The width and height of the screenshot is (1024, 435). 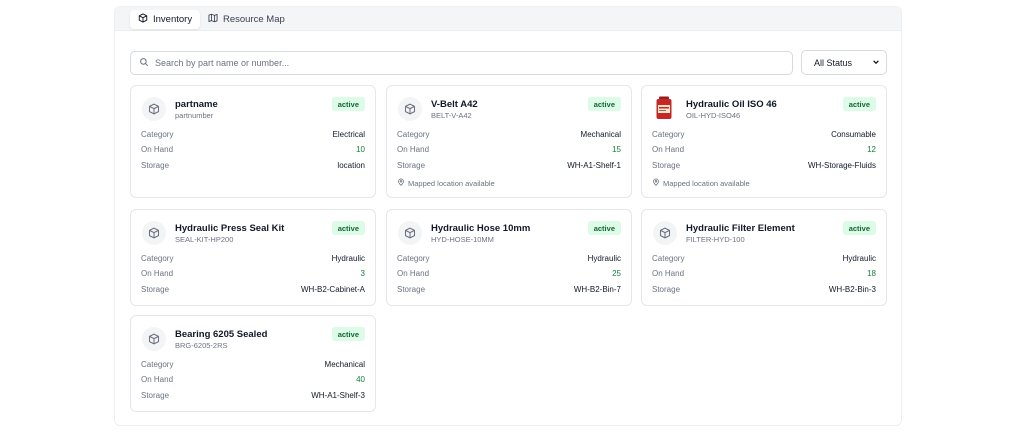 What do you see at coordinates (253, 134) in the screenshot?
I see `category-row: Category Electrical` at bounding box center [253, 134].